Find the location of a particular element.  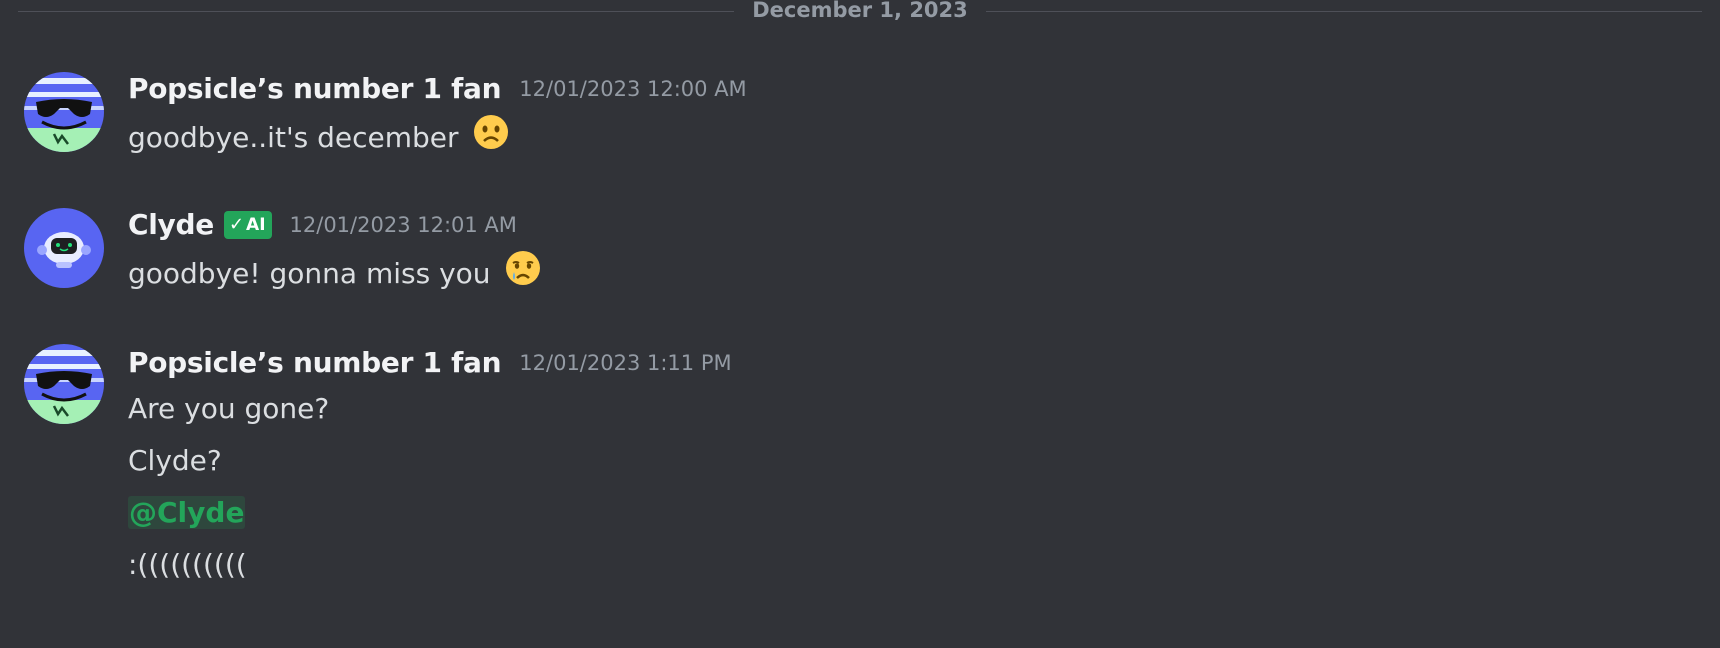

user-mention: @Clyde is located at coordinates (187, 512).